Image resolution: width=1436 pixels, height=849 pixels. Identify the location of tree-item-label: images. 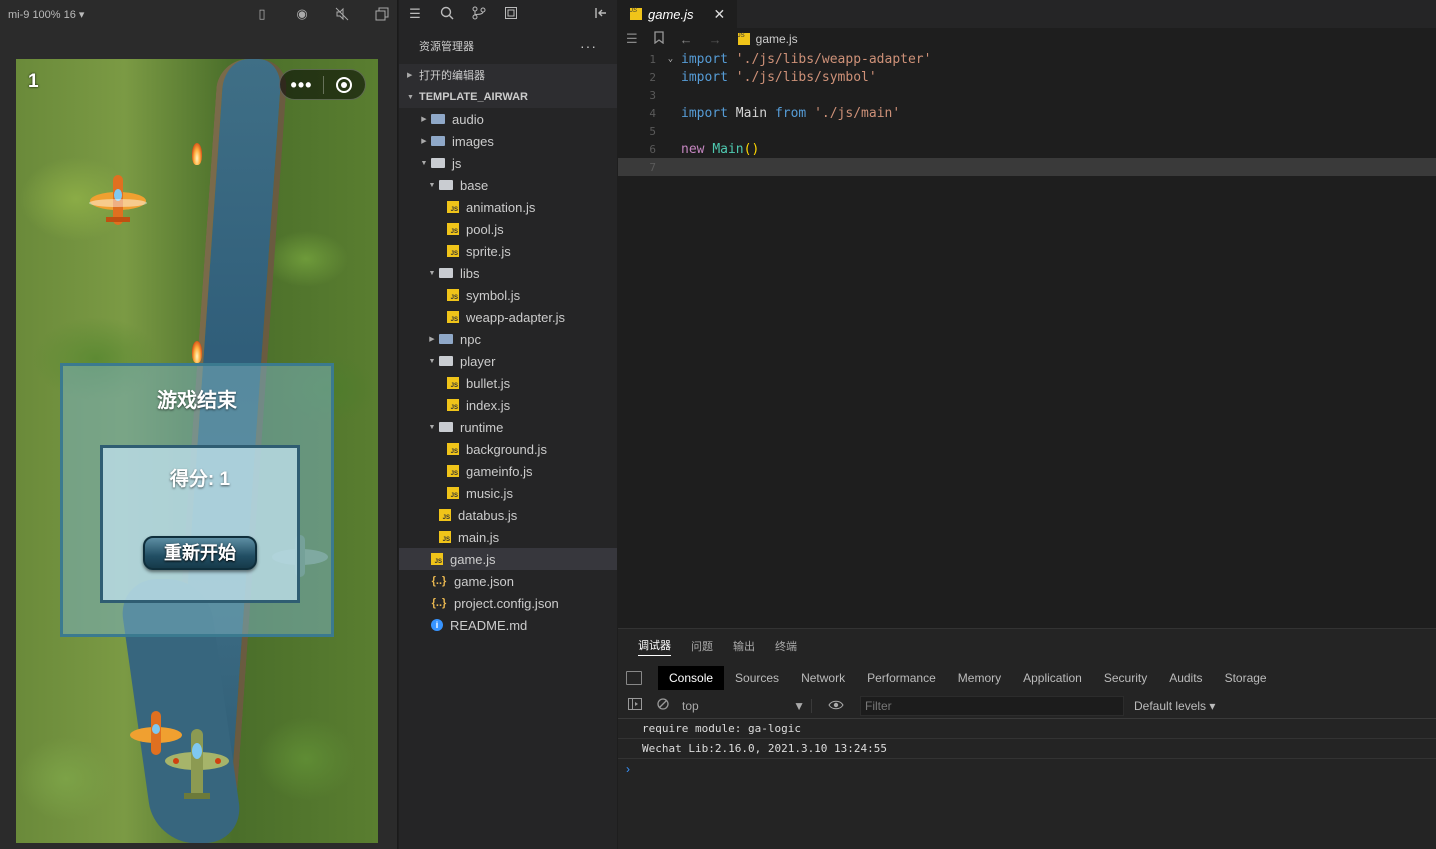
(473, 141).